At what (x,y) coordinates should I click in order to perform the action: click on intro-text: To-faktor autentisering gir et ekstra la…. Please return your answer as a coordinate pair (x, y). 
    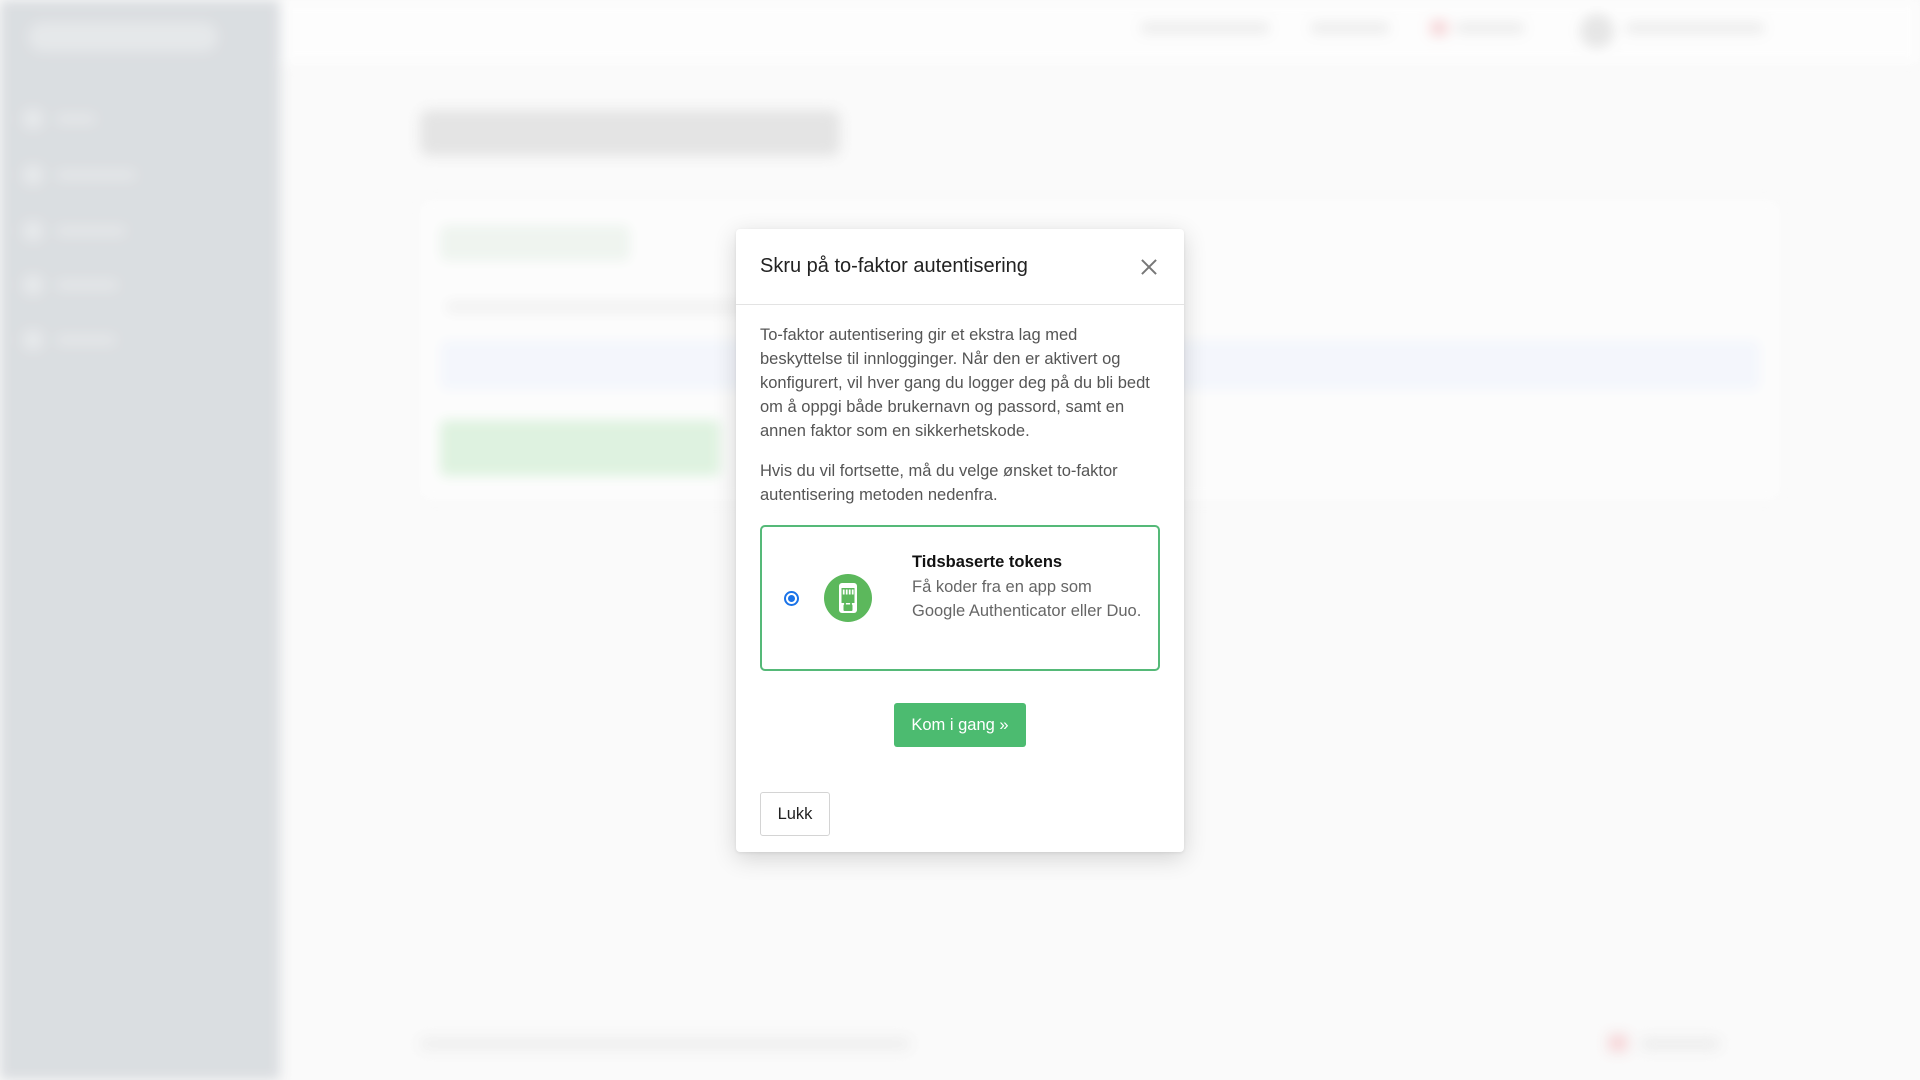
    Looking at the image, I should click on (955, 383).